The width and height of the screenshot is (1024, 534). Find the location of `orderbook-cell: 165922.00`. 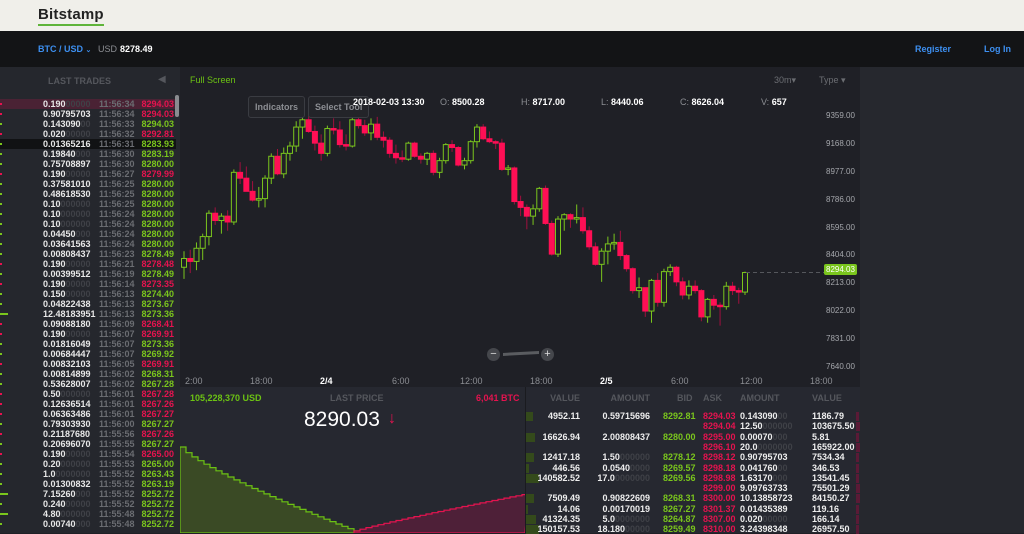

orderbook-cell: 165922.00 is located at coordinates (833, 447).